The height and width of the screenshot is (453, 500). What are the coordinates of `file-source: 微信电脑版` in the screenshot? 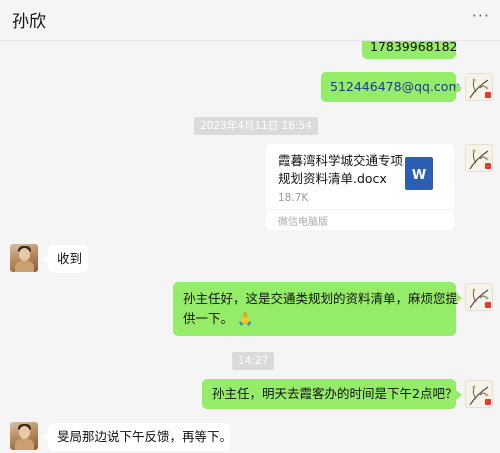 It's located at (303, 222).